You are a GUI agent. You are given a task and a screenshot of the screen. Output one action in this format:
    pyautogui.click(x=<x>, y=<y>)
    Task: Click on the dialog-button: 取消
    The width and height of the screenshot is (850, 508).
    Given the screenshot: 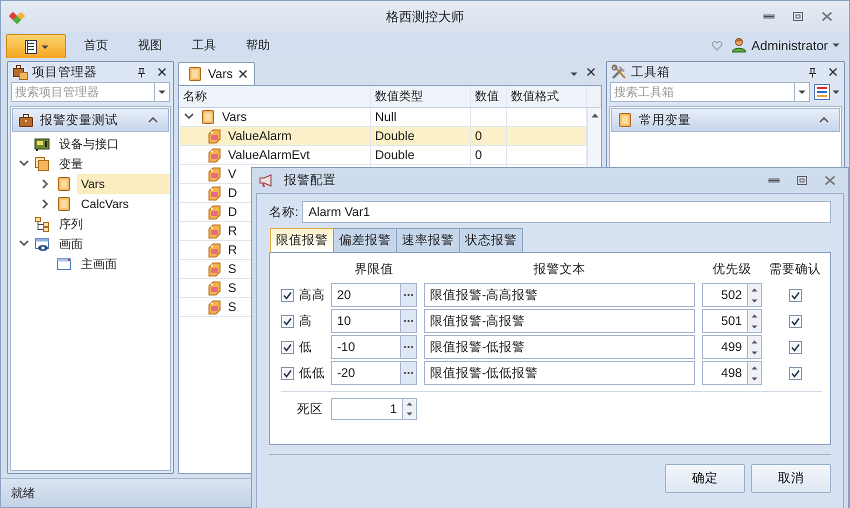 What is the action you would take?
    pyautogui.click(x=791, y=478)
    